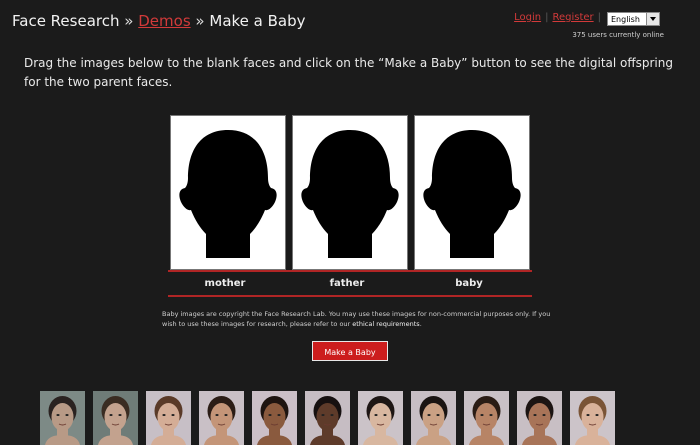 Image resolution: width=700 pixels, height=445 pixels. What do you see at coordinates (257, 21) in the screenshot?
I see `page-title: Make a Baby` at bounding box center [257, 21].